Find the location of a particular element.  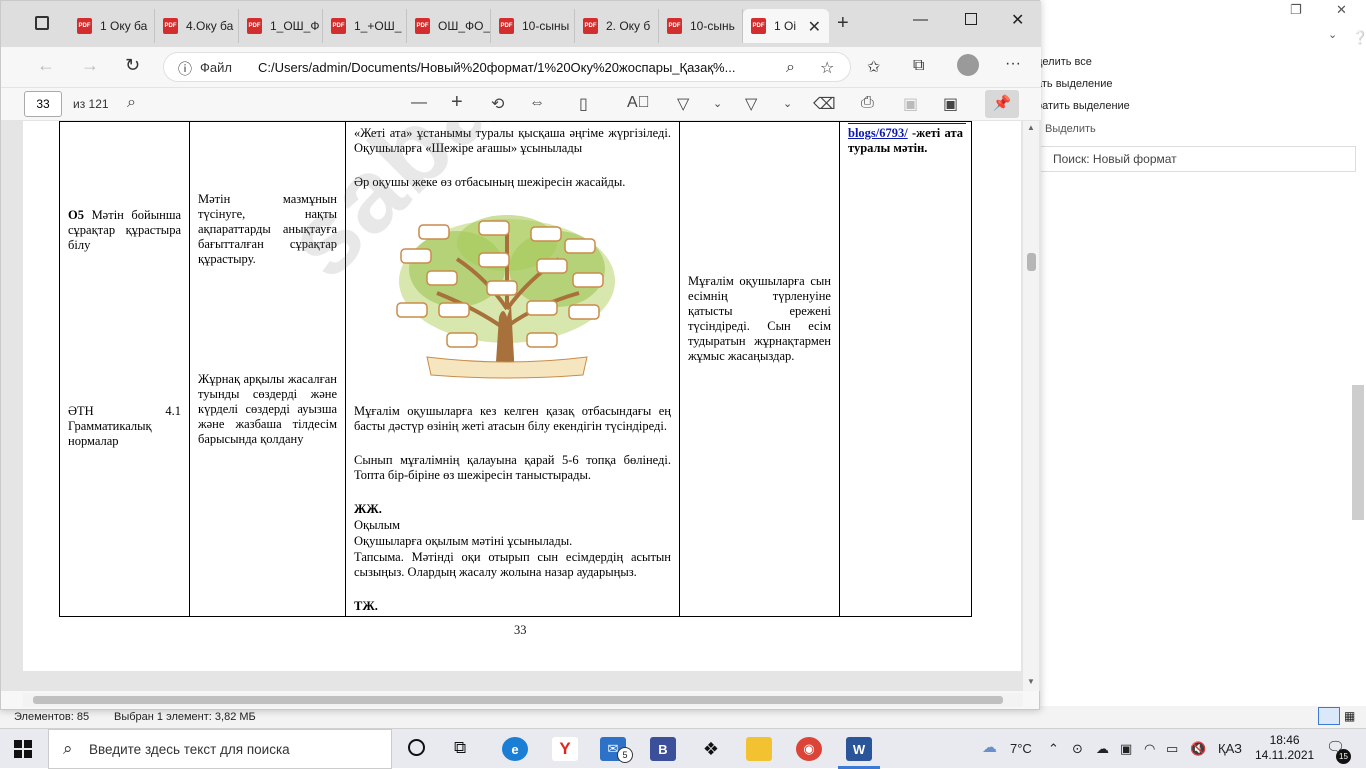

maximize-icon is located at coordinates (971, 19).